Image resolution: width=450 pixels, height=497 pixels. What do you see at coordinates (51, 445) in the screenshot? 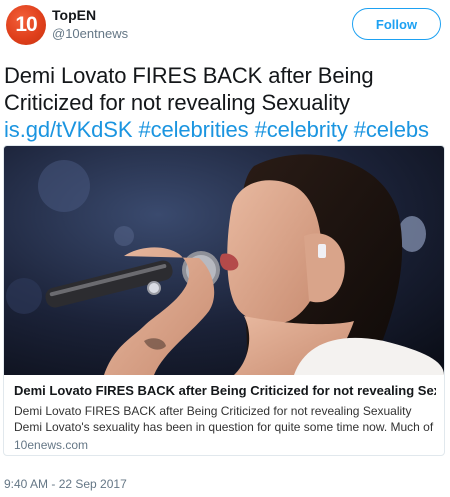
I see `card-domain: 10enews.com` at bounding box center [51, 445].